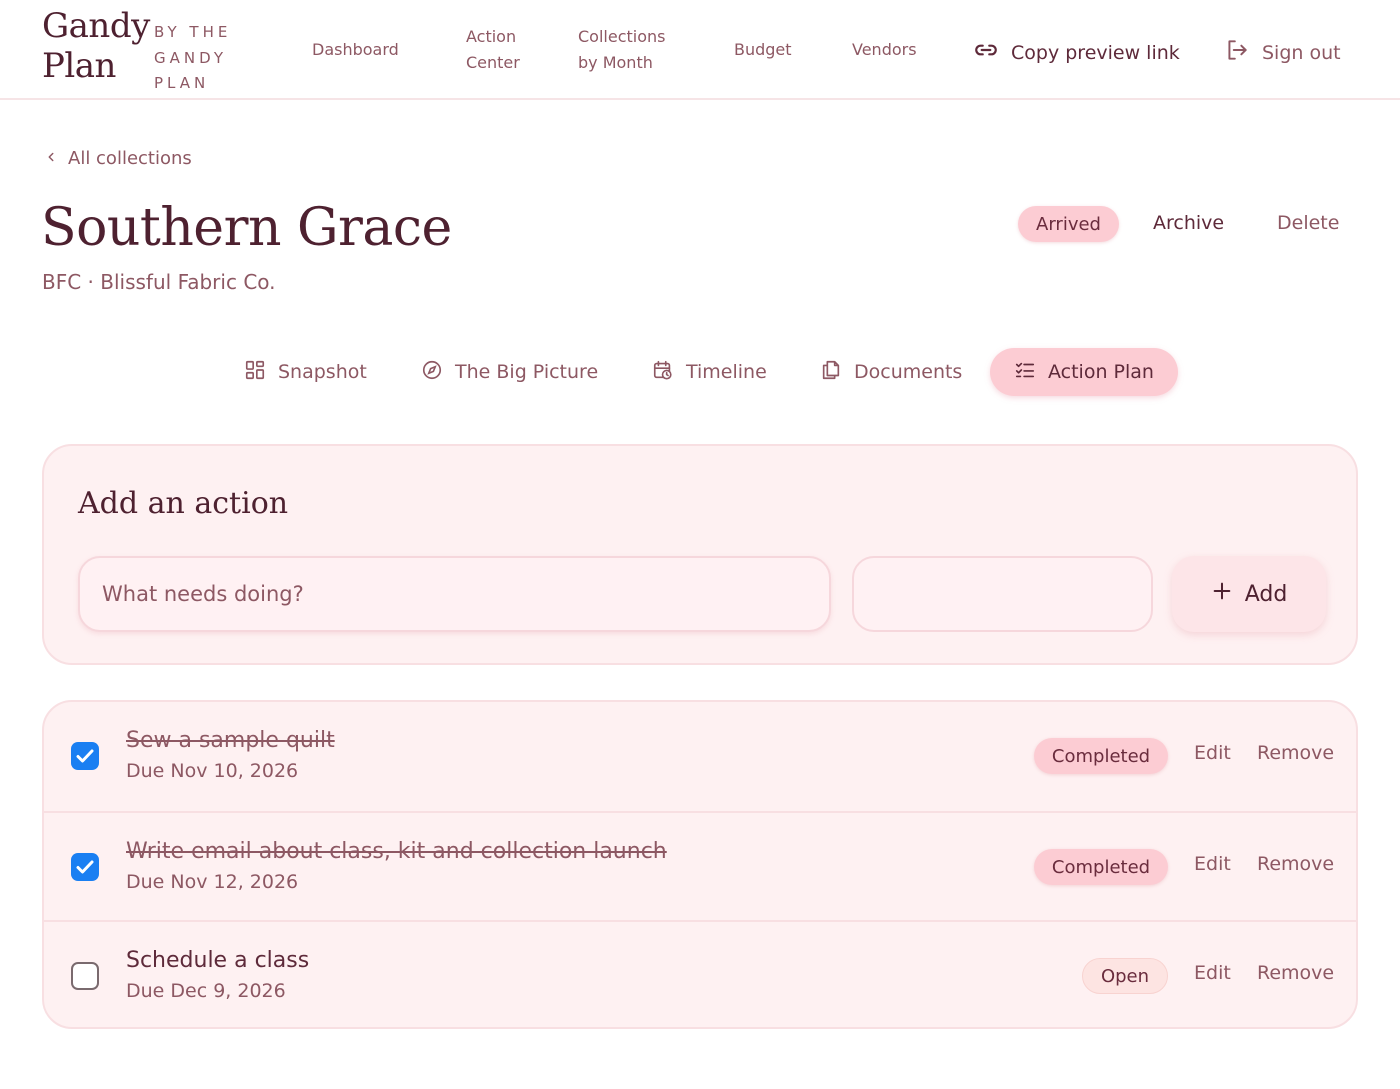 Image resolution: width=1400 pixels, height=1089 pixels. What do you see at coordinates (1125, 976) in the screenshot?
I see `status-badge: Open` at bounding box center [1125, 976].